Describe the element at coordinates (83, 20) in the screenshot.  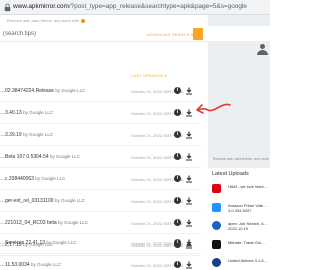
I see `apkmirror-logo-icon` at that location.